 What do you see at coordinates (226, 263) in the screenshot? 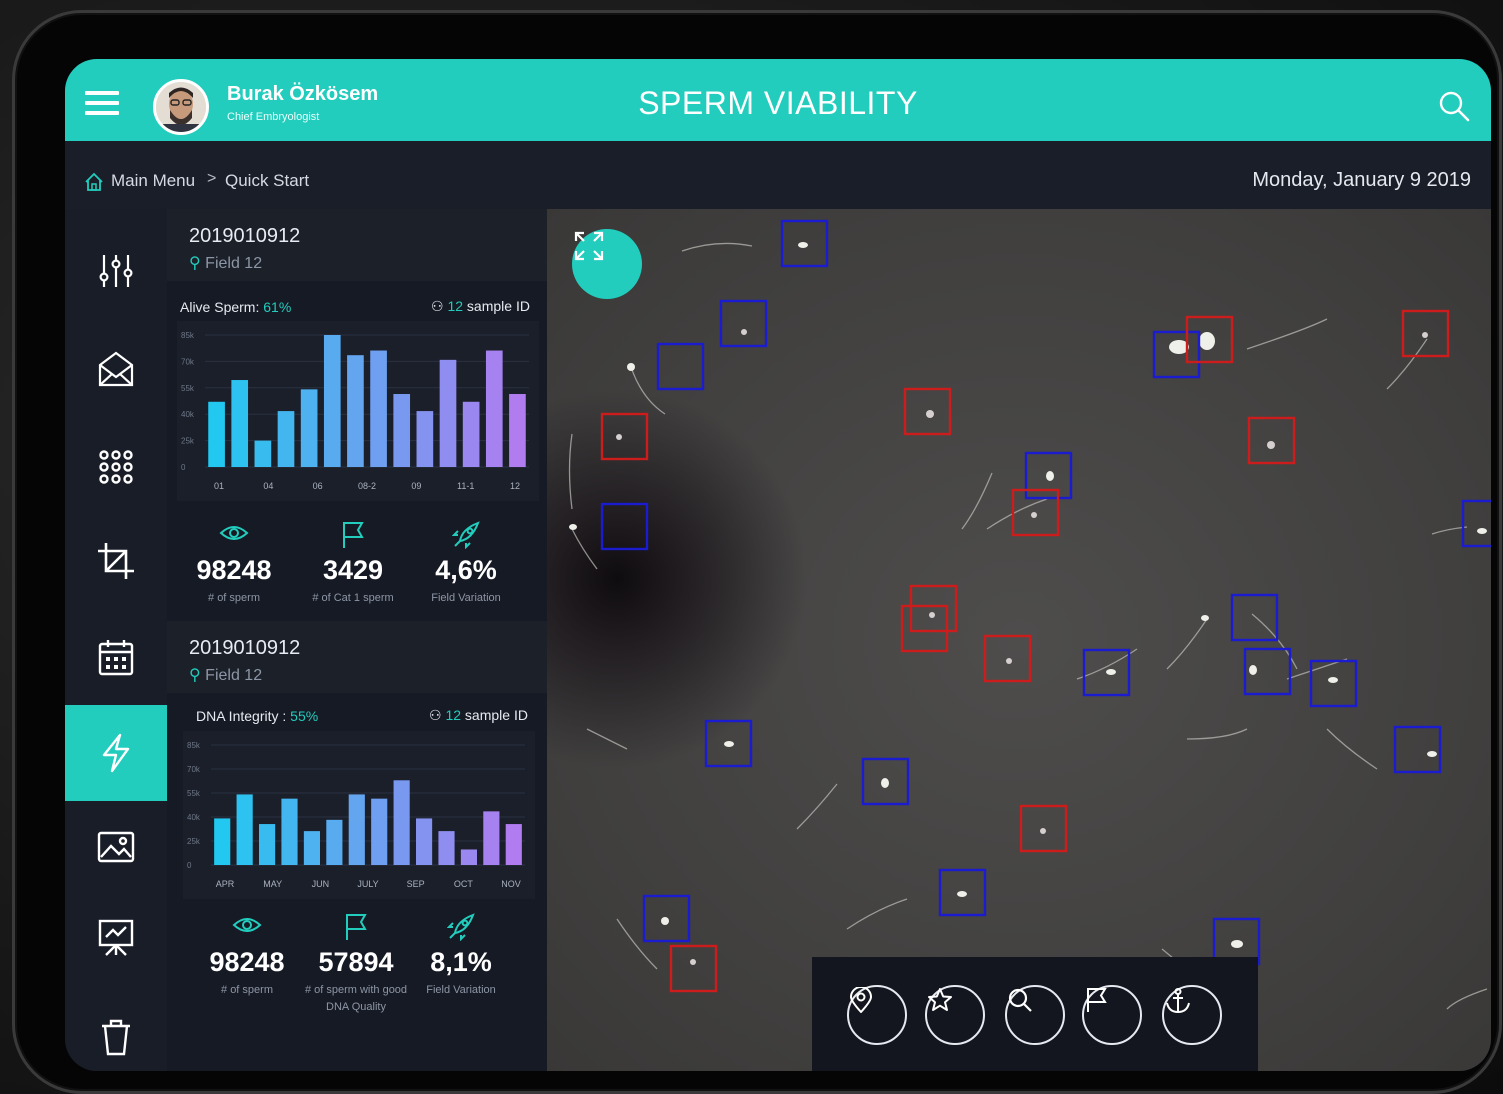
I see `field-label: ⚲ Field 12` at bounding box center [226, 263].